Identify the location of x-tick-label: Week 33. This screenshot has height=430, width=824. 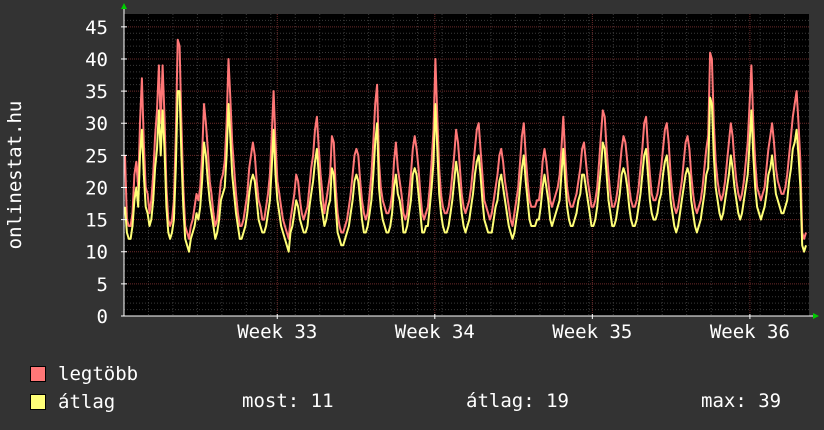
(277, 332).